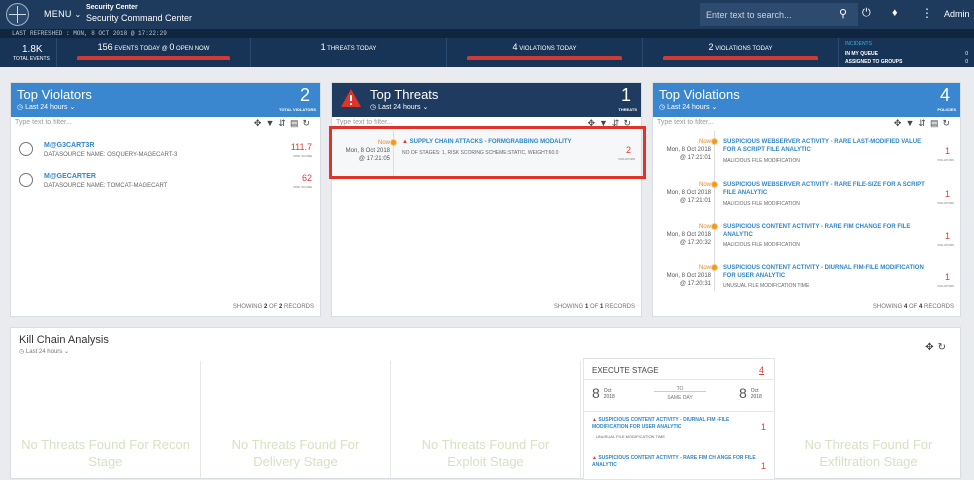 Image resolution: width=974 pixels, height=480 pixels. Describe the element at coordinates (247, 307) in the screenshot. I see `footer-prefix: SHOWING` at that location.